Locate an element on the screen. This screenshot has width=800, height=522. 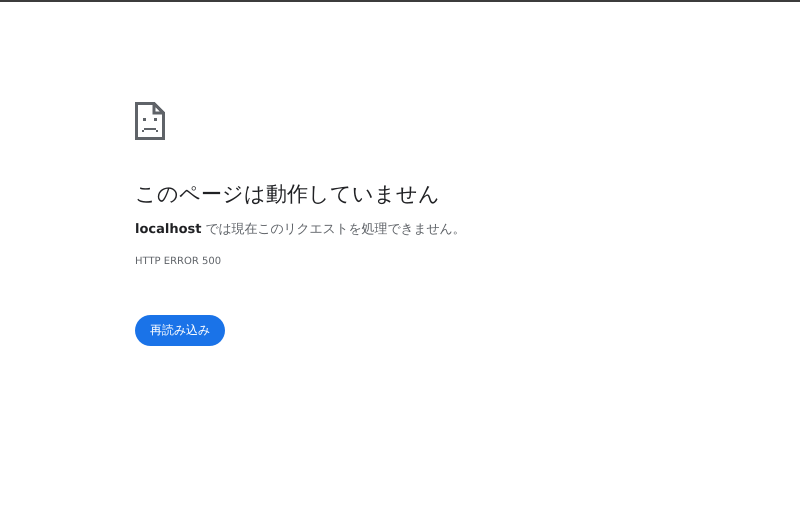
reload-button: 再読み込み is located at coordinates (180, 330).